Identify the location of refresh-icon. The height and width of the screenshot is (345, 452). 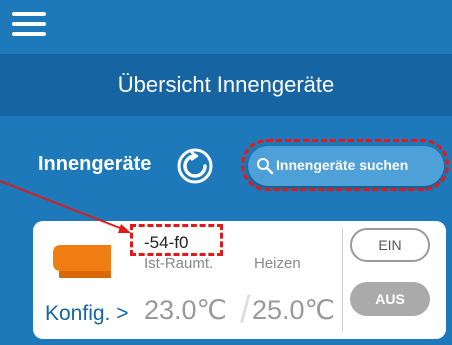
(195, 166).